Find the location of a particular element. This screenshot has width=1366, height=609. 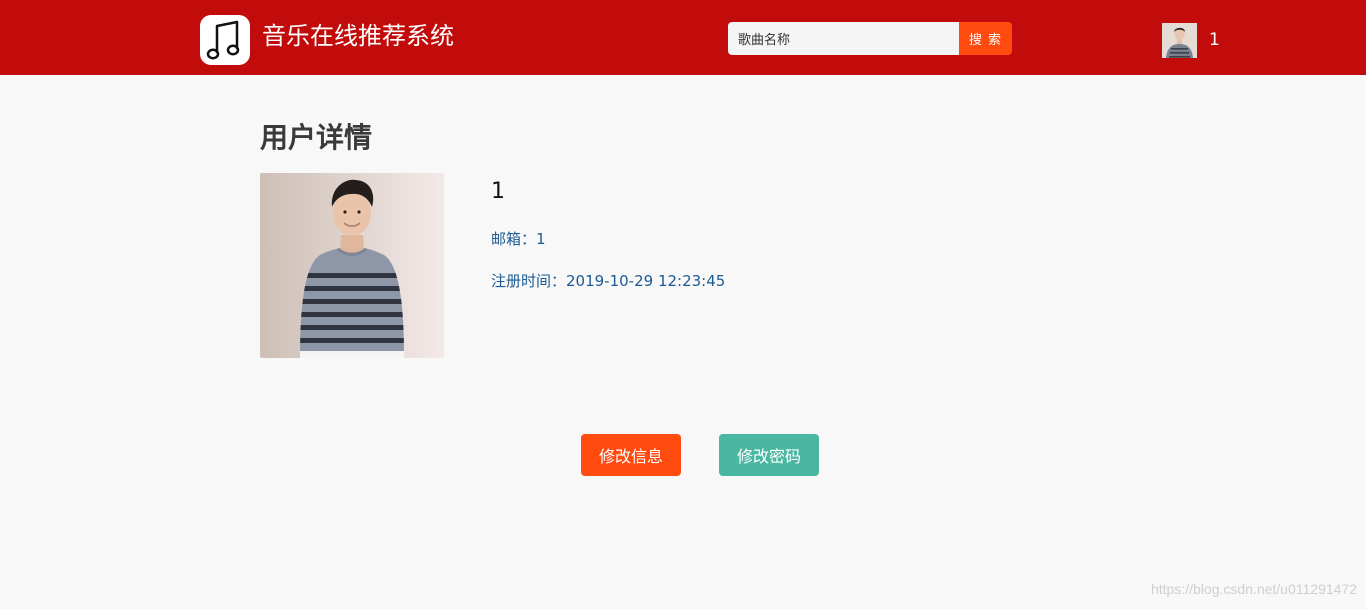

page-title: 用户详情 is located at coordinates (316, 137).